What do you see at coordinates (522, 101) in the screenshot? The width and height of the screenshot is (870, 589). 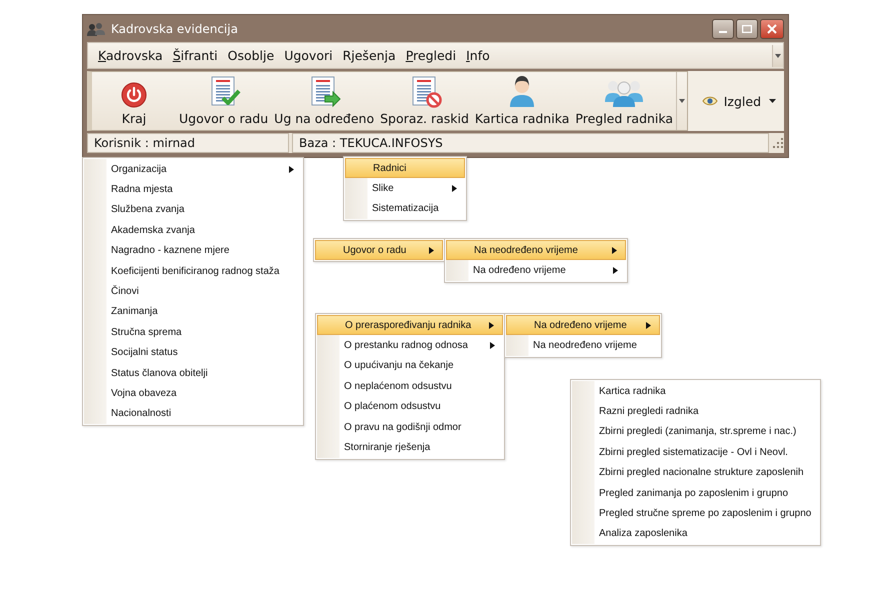 I see `toolbar-button: Kartica radnika` at bounding box center [522, 101].